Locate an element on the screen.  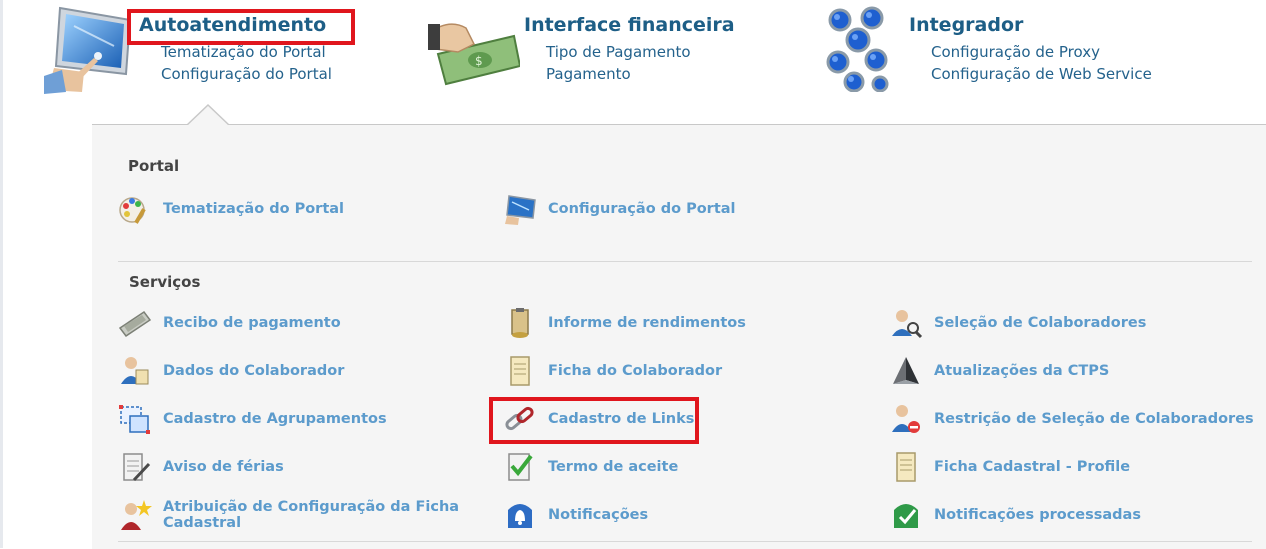
user-restricted-icon is located at coordinates (906, 419).